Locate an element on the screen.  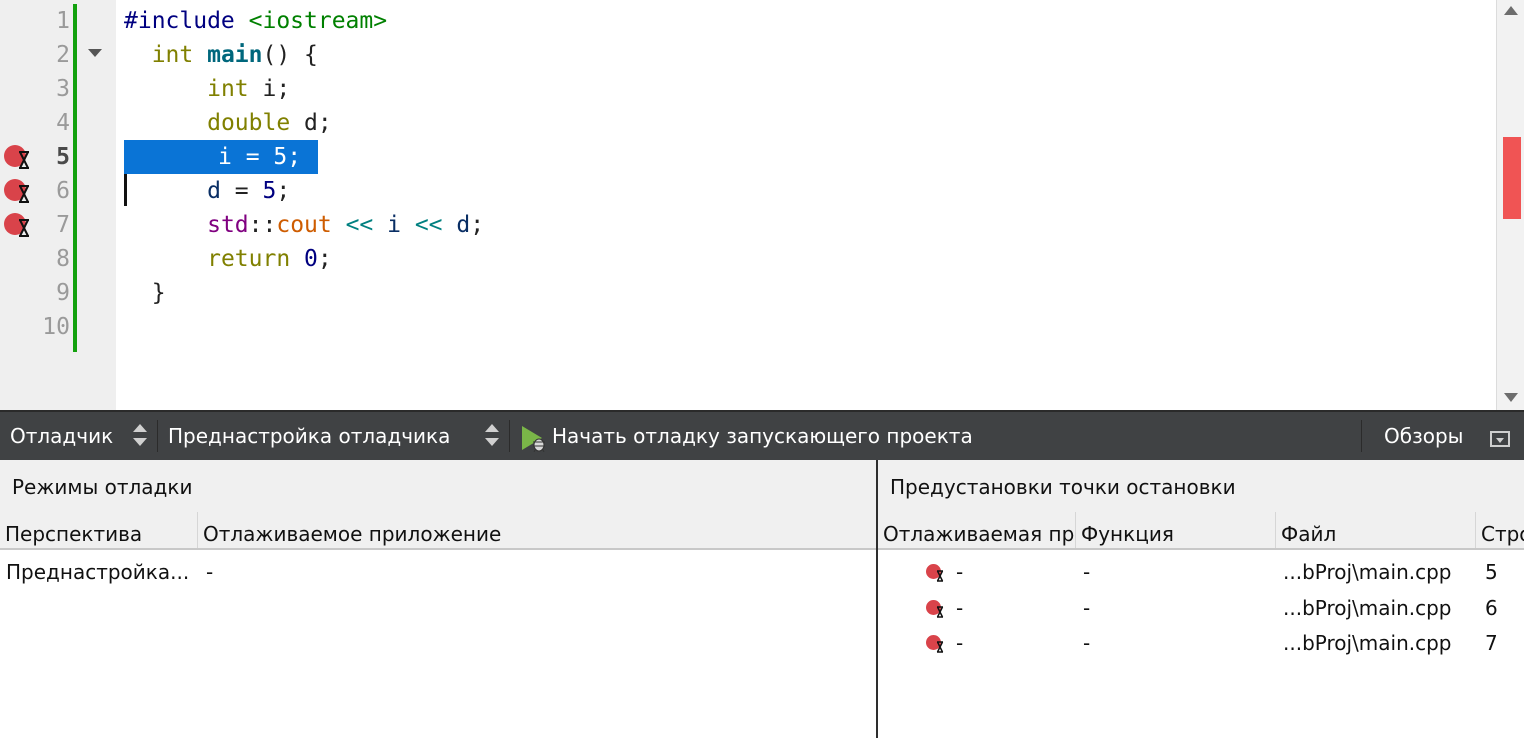
line-number: 9 is located at coordinates (63, 293).